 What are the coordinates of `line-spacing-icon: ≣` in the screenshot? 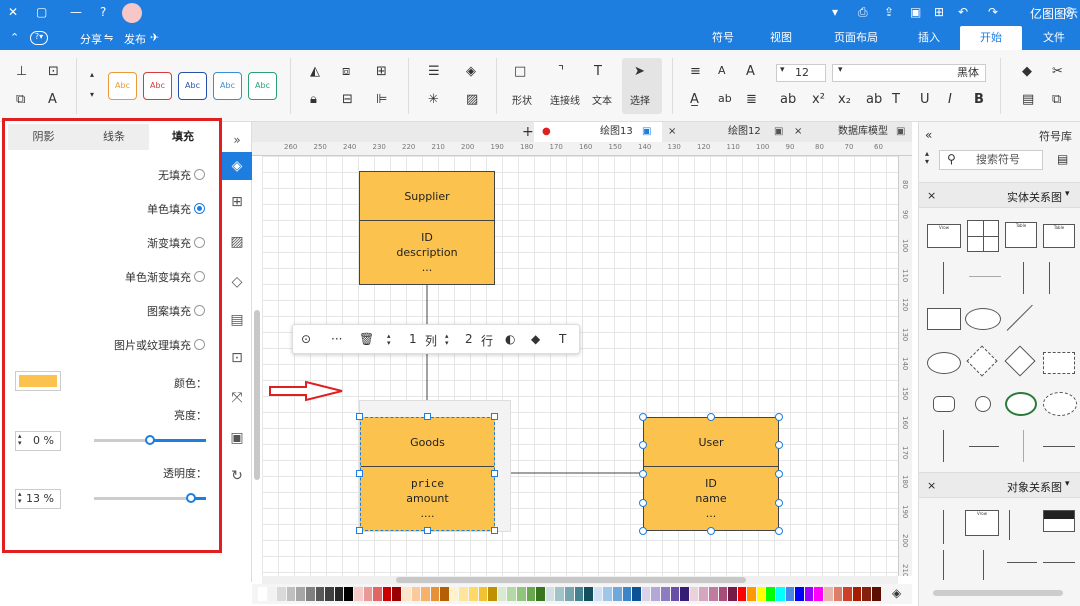 It's located at (751, 99).